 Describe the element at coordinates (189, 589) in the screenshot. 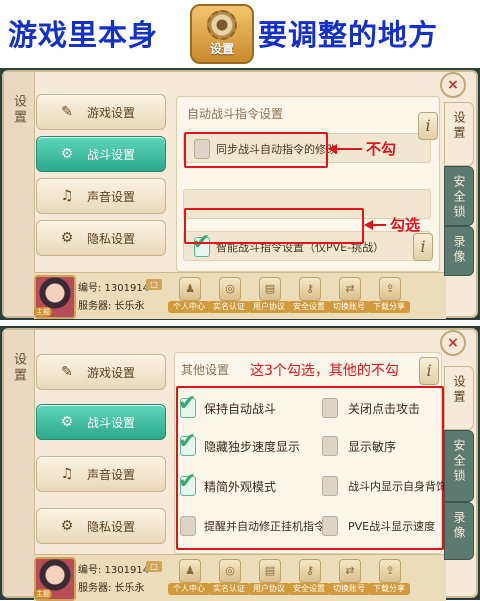

I see `button-label: 个人中心` at that location.